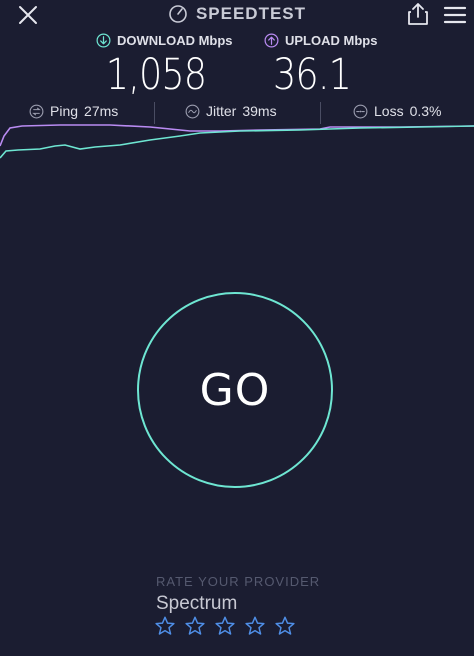  I want to click on share-button, so click(418, 14).